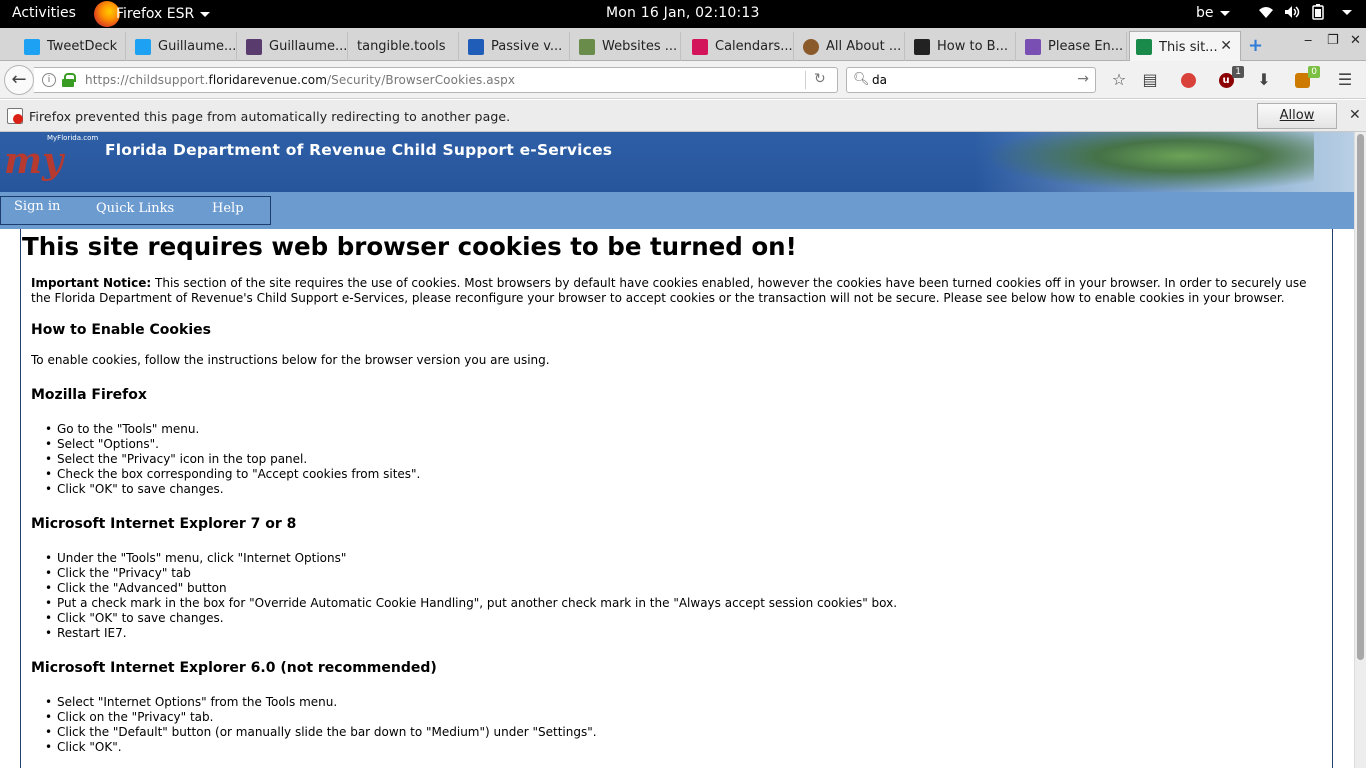 This screenshot has height=768, width=1366. What do you see at coordinates (1083, 79) in the screenshot?
I see `go-arrow-icon: →` at bounding box center [1083, 79].